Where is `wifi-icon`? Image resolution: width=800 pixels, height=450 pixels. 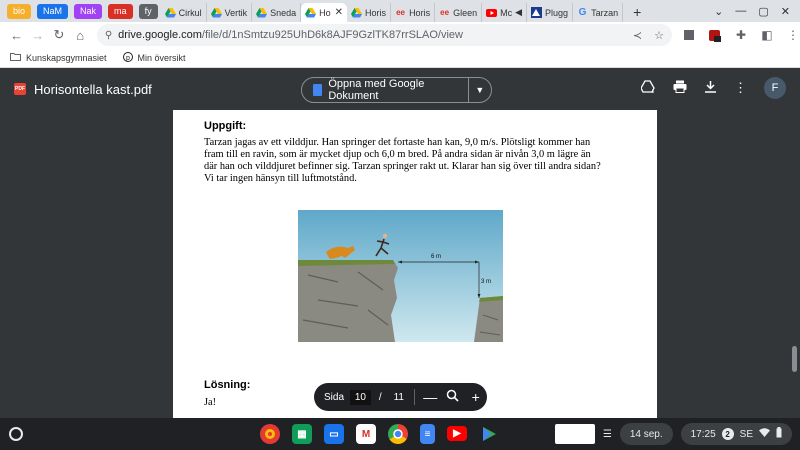
wifi-icon is located at coordinates (764, 434).